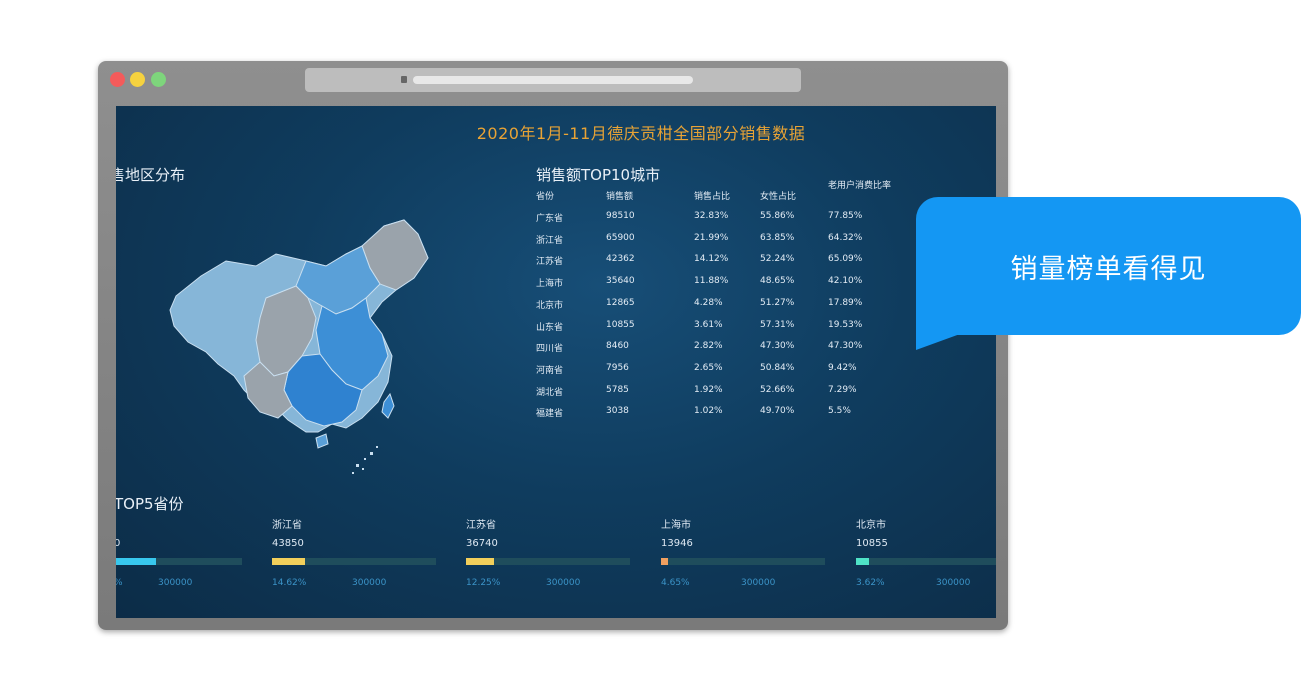 The width and height of the screenshot is (1302, 692). Describe the element at coordinates (388, 405) in the screenshot. I see `map-taiwan-region` at that location.